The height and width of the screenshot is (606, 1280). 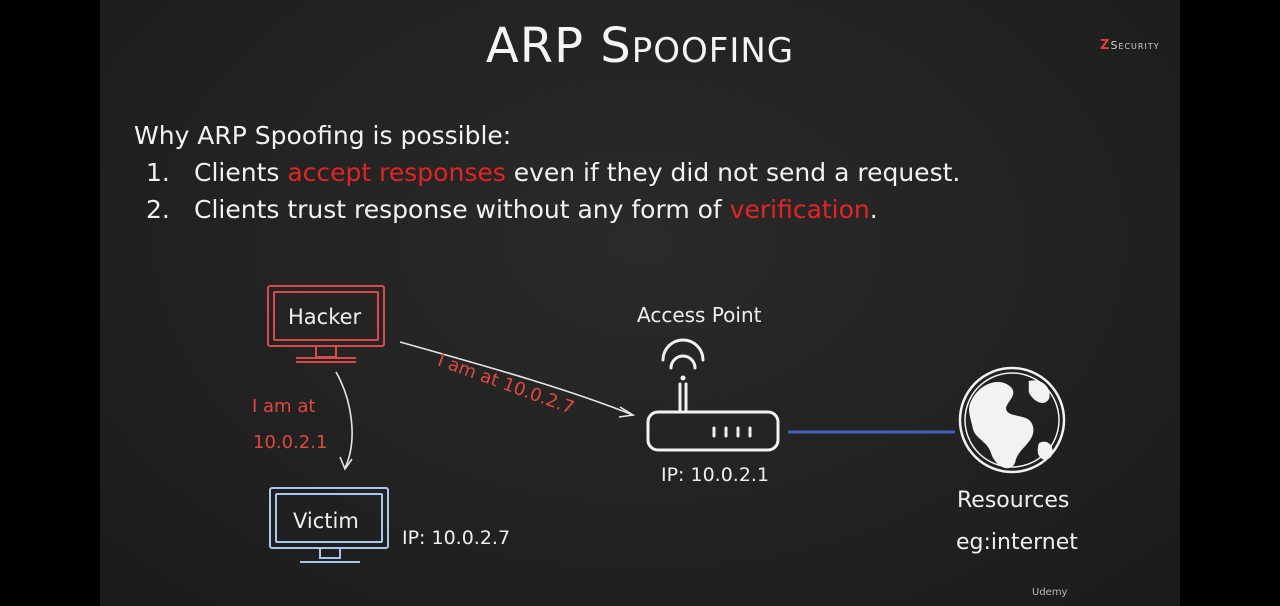 What do you see at coordinates (1050, 592) in the screenshot?
I see `udemy-watermark: Udemy` at bounding box center [1050, 592].